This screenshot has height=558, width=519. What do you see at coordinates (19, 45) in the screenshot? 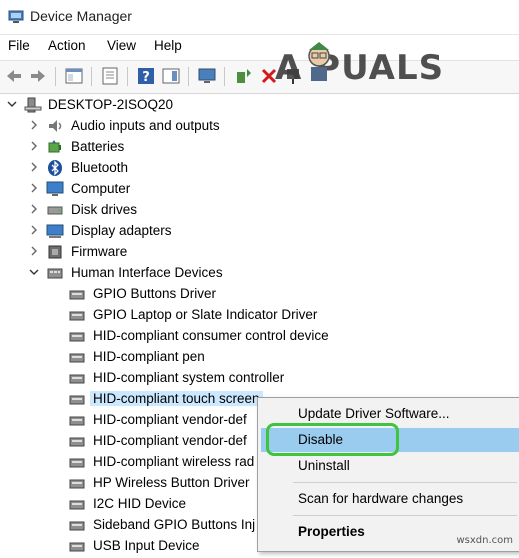
I see `menu-file: File` at bounding box center [19, 45].